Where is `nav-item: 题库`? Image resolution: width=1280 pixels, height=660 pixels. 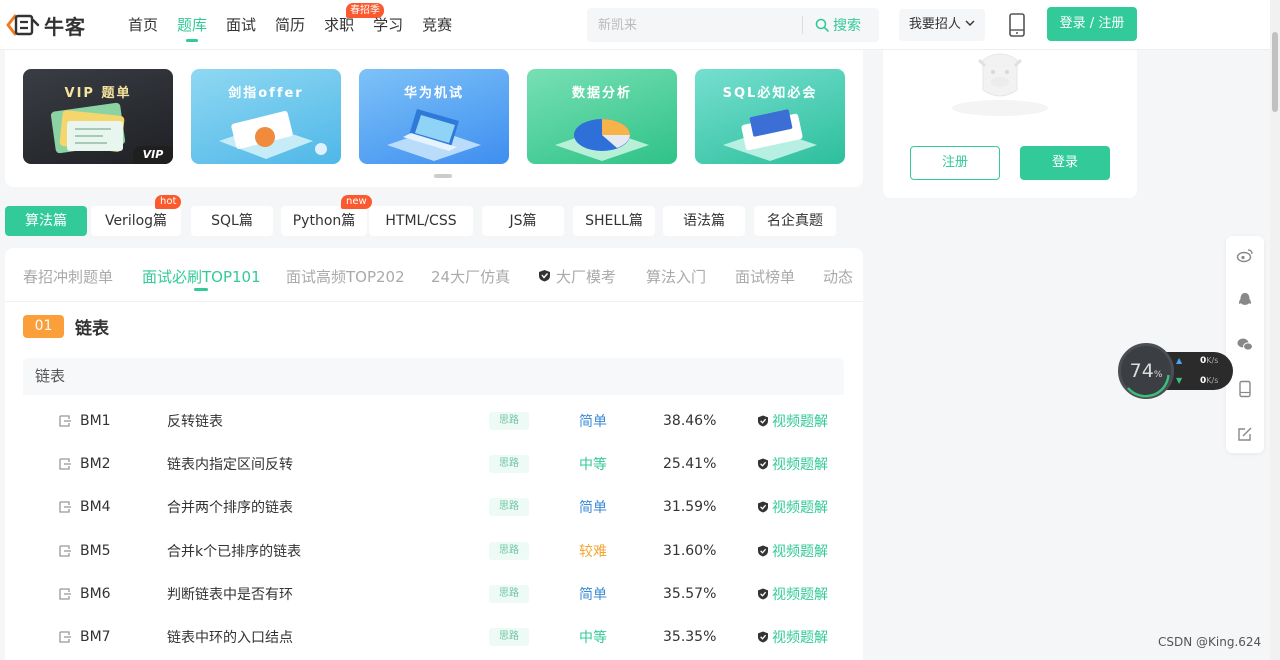 nav-item: 题库 is located at coordinates (192, 25).